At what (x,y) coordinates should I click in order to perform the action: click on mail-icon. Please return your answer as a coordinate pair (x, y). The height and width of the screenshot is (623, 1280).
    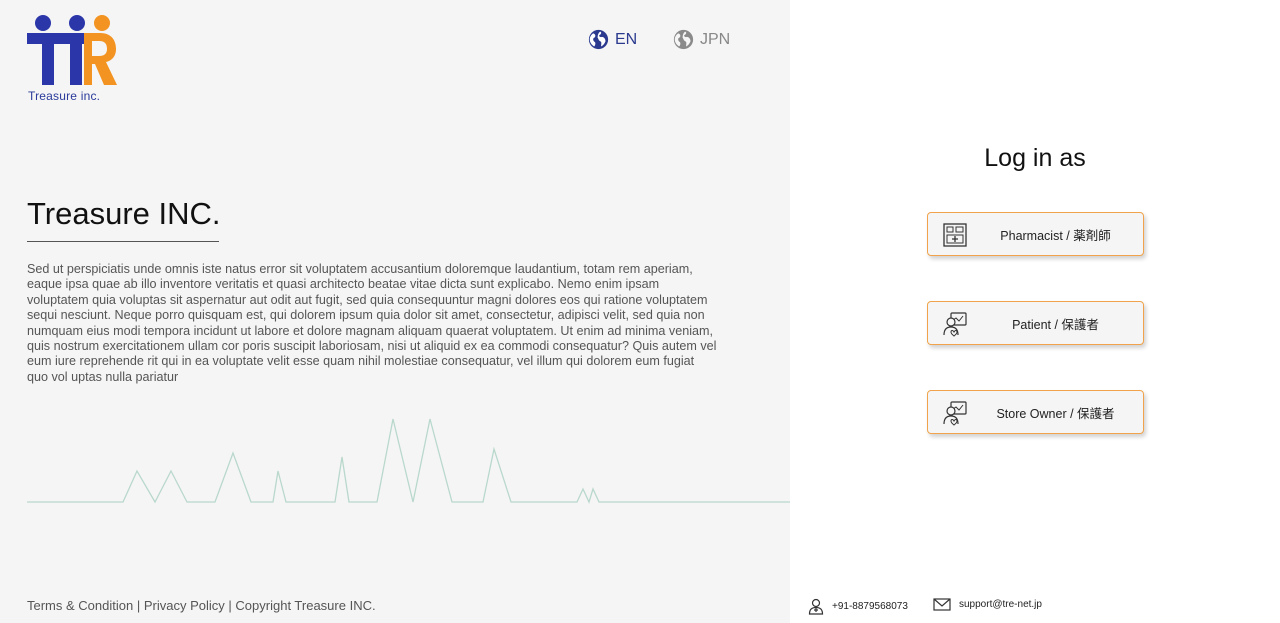
    Looking at the image, I should click on (942, 604).